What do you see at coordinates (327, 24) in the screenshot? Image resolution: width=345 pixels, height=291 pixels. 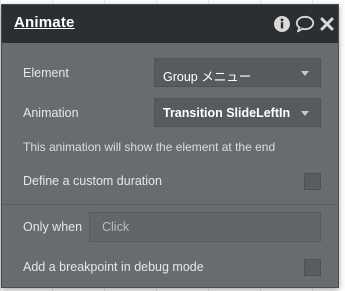 I see `close-icon` at bounding box center [327, 24].